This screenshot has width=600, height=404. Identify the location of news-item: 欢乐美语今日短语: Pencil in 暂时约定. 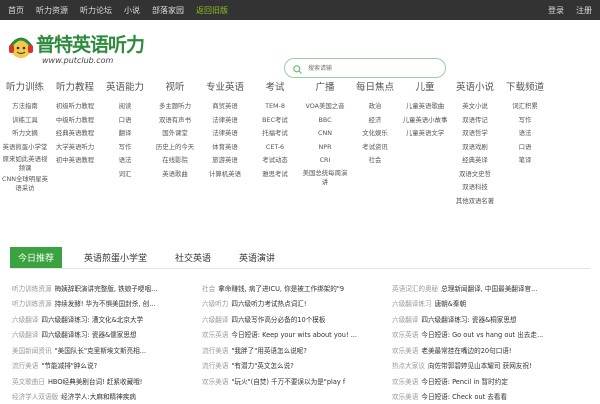
(487, 381).